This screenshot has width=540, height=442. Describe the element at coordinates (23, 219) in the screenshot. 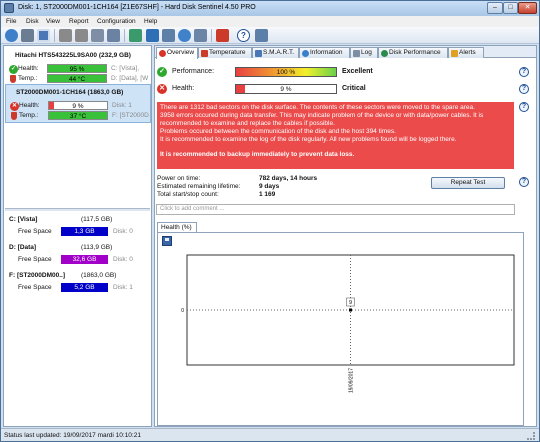

I see `volume-name: C: [Vista]` at that location.